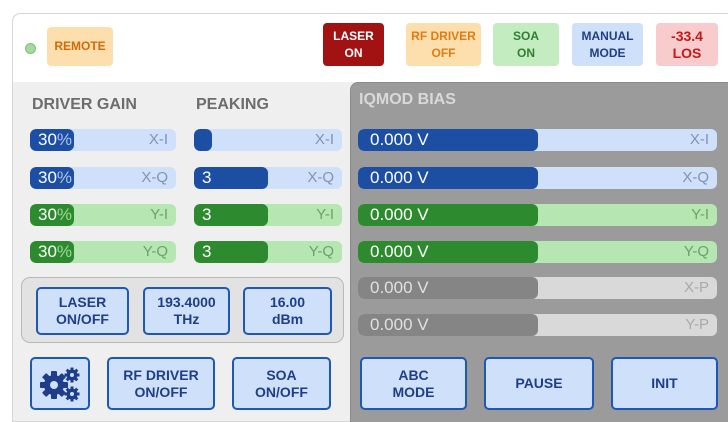  I want to click on rf-driver-onoff-button: RF DRIVER ON/OFF, so click(161, 383).